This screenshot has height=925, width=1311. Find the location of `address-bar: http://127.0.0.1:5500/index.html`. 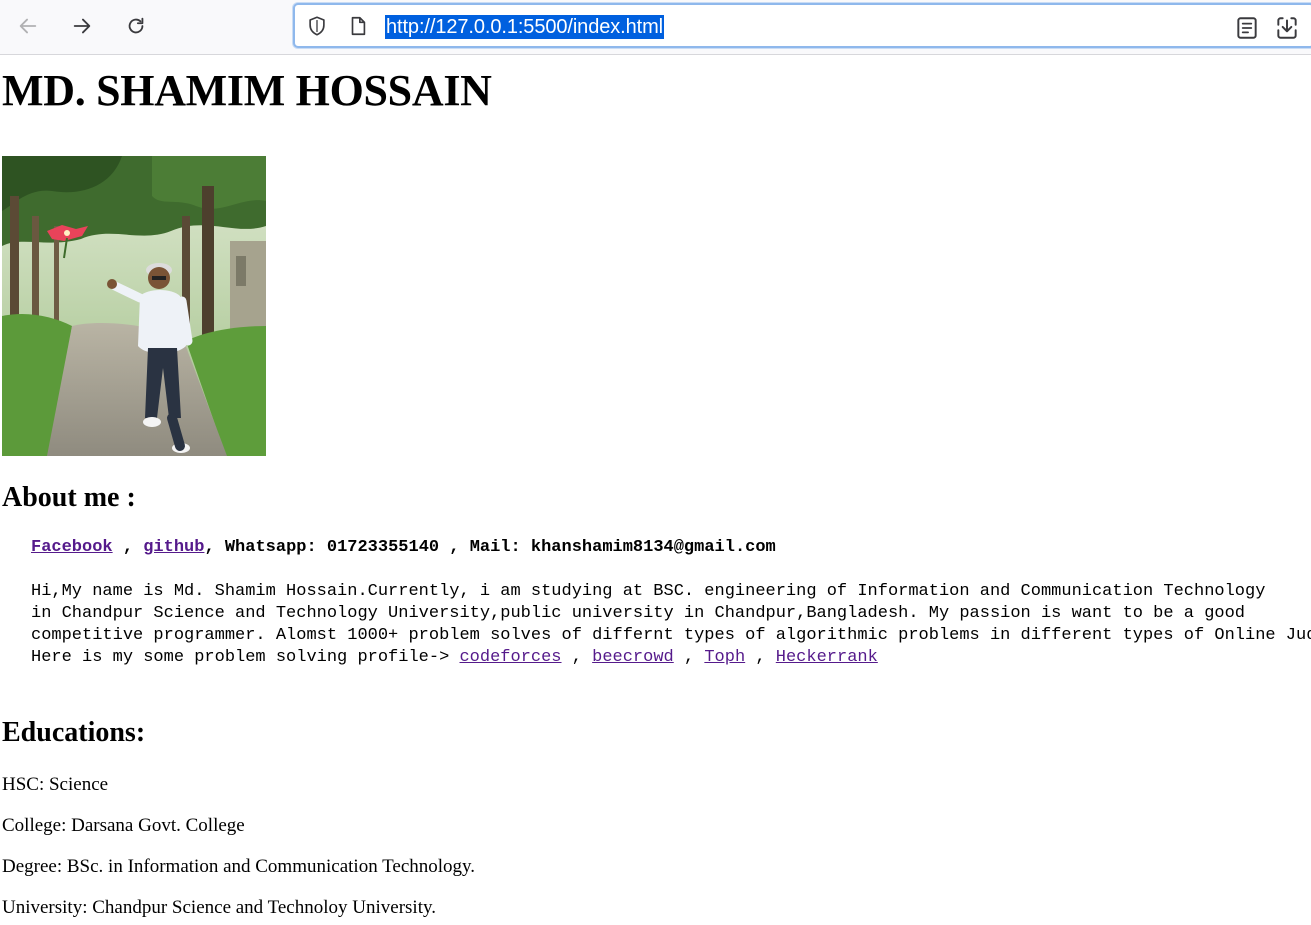

address-bar: http://127.0.0.1:5500/index.html is located at coordinates (802, 25).